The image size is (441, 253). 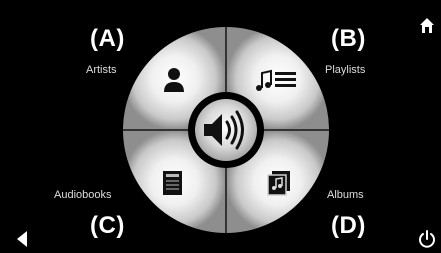 I want to click on power-icon, so click(x=427, y=239).